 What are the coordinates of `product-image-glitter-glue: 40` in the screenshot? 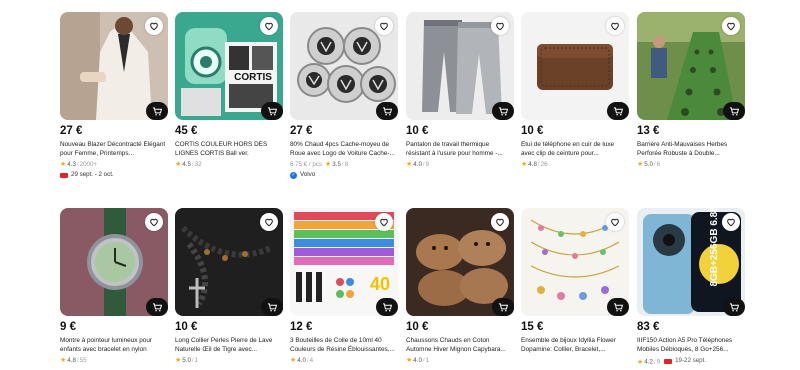 It's located at (344, 262).